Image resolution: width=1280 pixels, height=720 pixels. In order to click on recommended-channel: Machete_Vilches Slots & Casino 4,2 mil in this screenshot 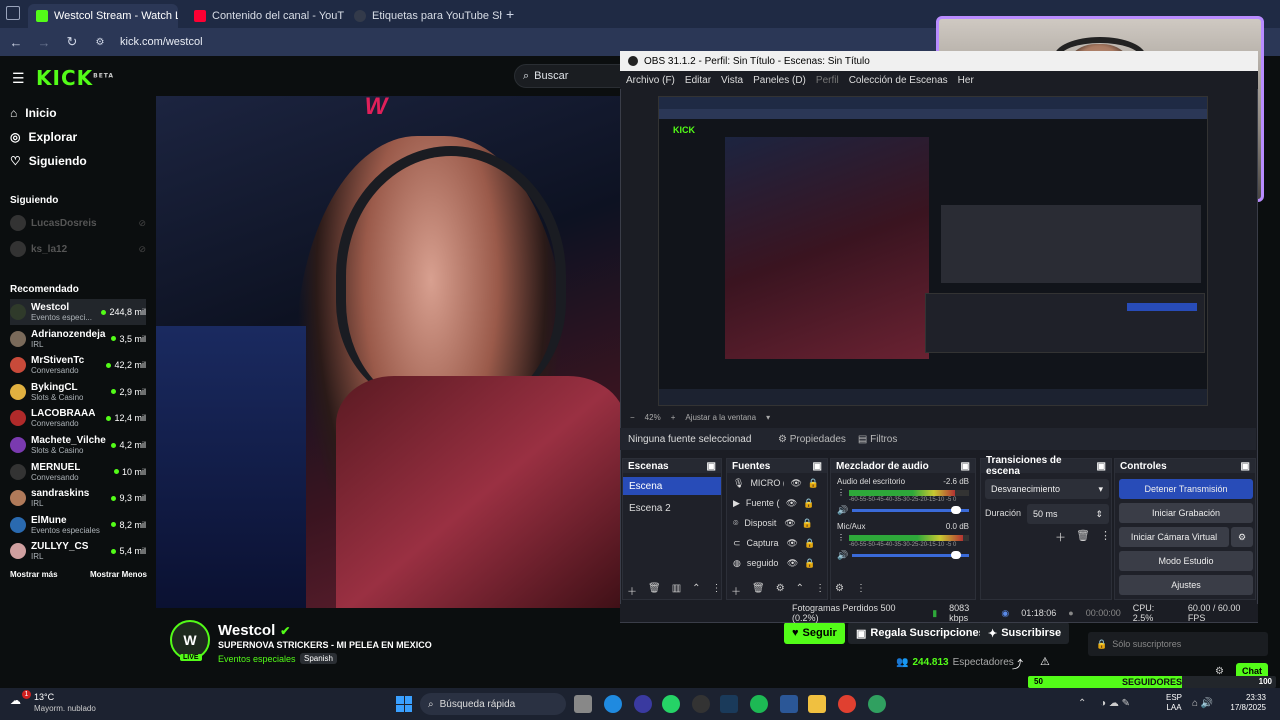, I will do `click(78, 445)`.